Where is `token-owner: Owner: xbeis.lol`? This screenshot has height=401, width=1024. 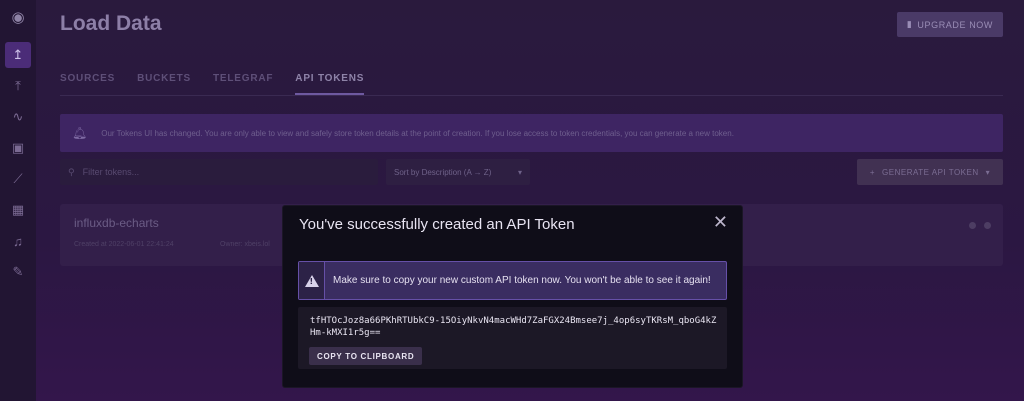 token-owner: Owner: xbeis.lol is located at coordinates (245, 244).